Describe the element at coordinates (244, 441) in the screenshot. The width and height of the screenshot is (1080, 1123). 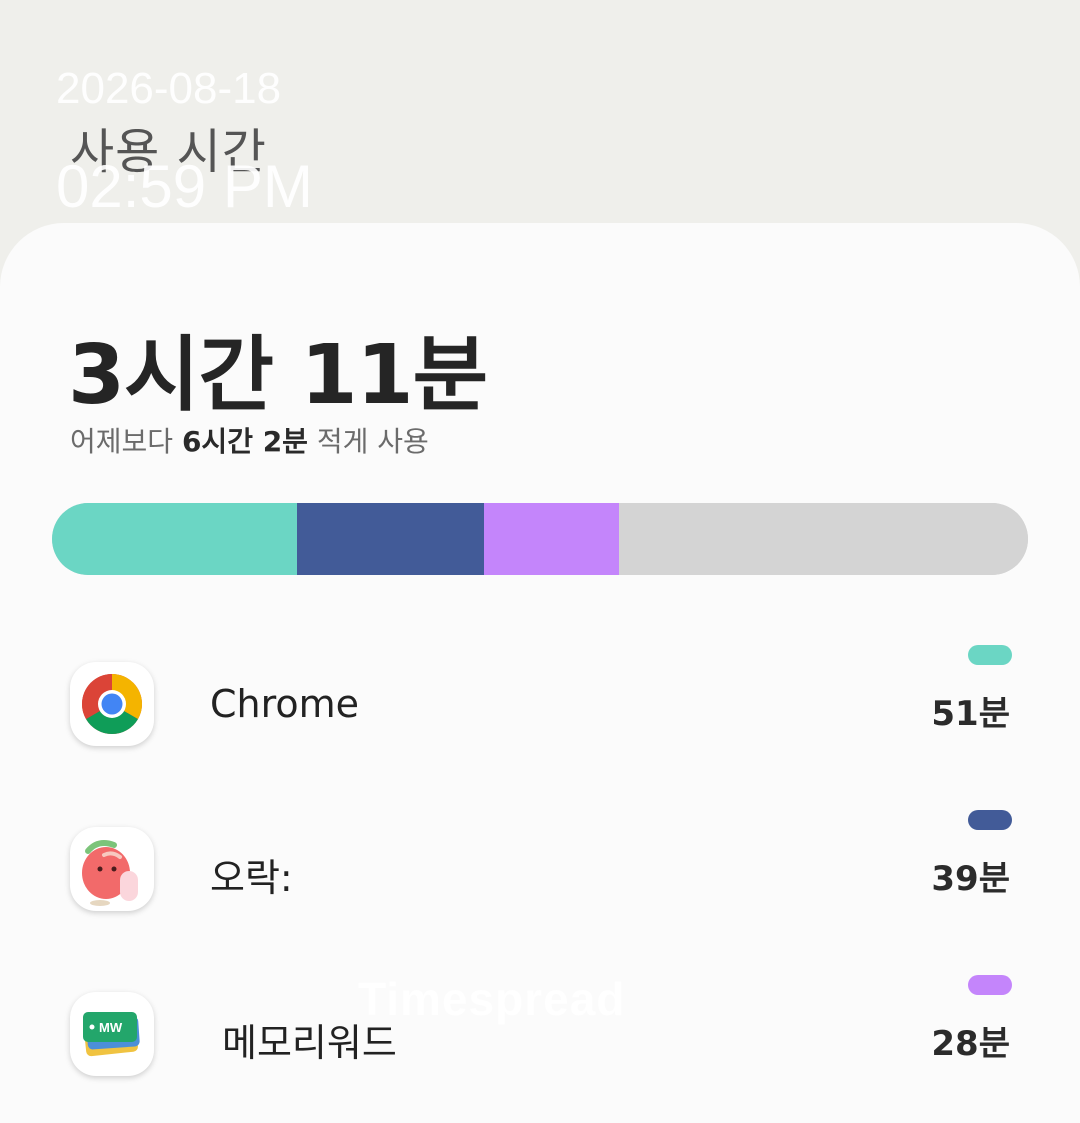
I see `comparison-value: 6시간 2분` at that location.